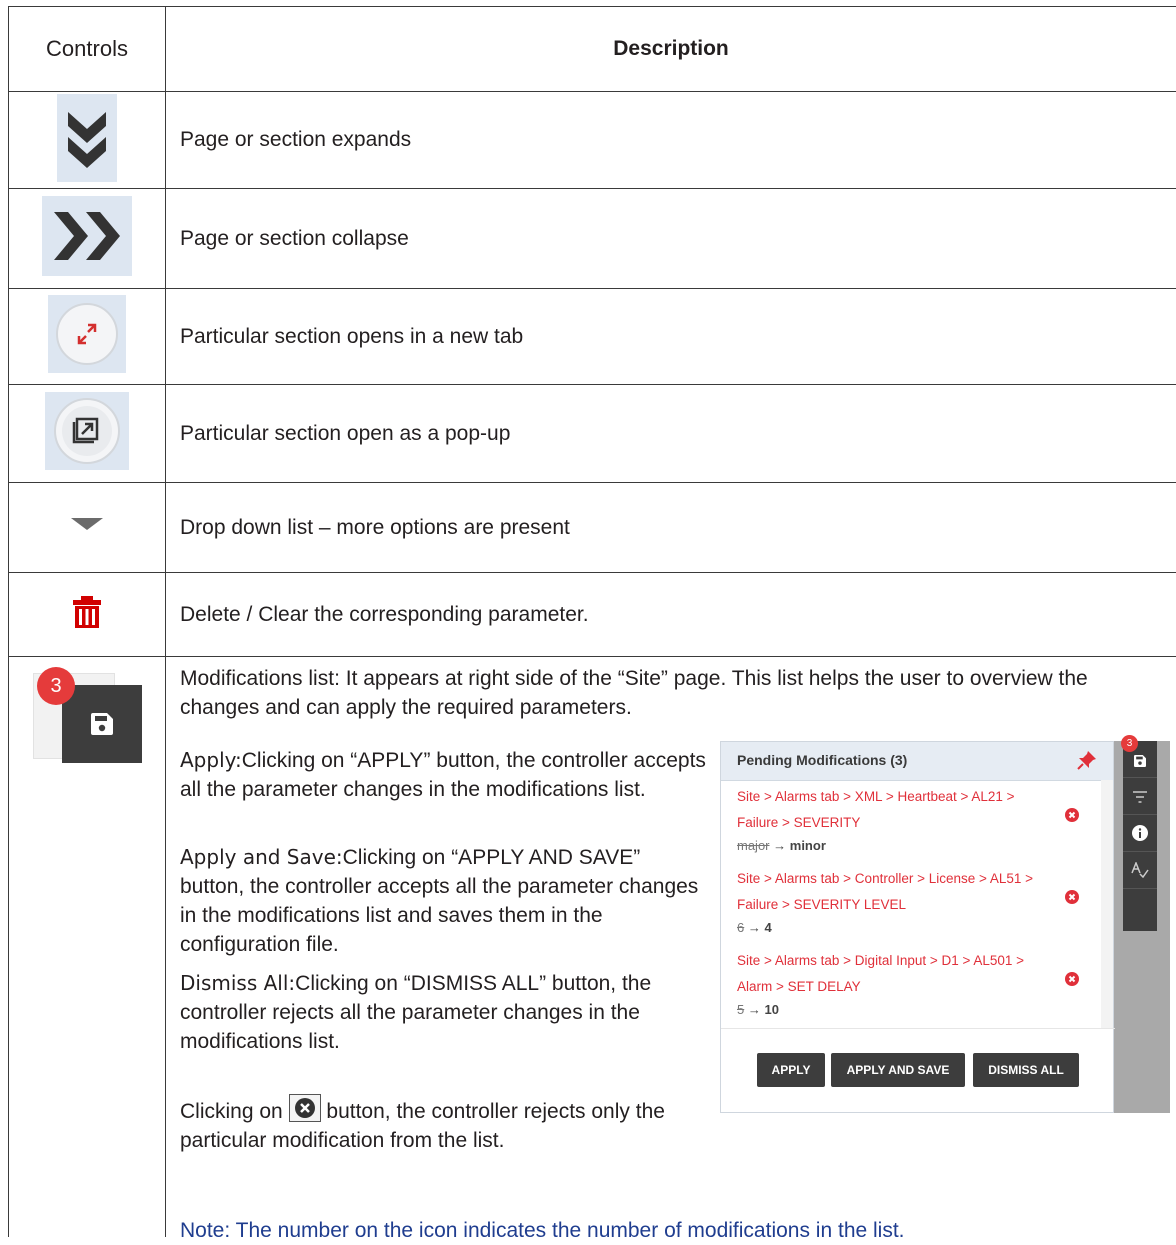  I want to click on right-tool-rail: 3, so click(1139, 833).